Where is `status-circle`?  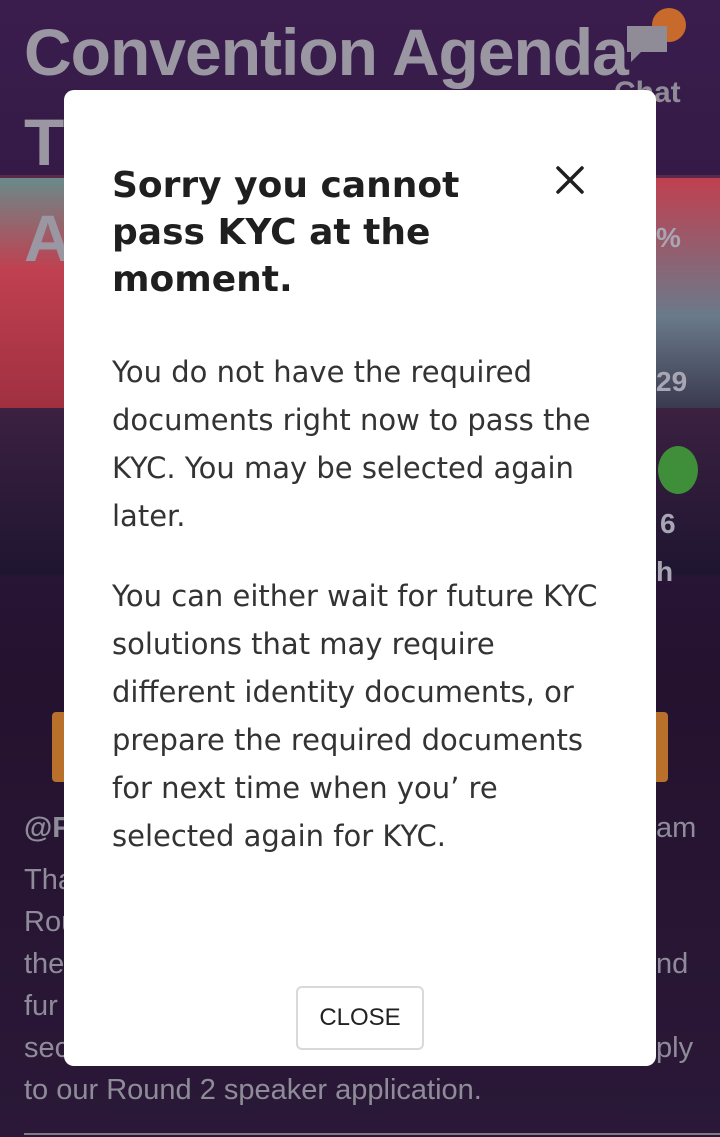 status-circle is located at coordinates (678, 470).